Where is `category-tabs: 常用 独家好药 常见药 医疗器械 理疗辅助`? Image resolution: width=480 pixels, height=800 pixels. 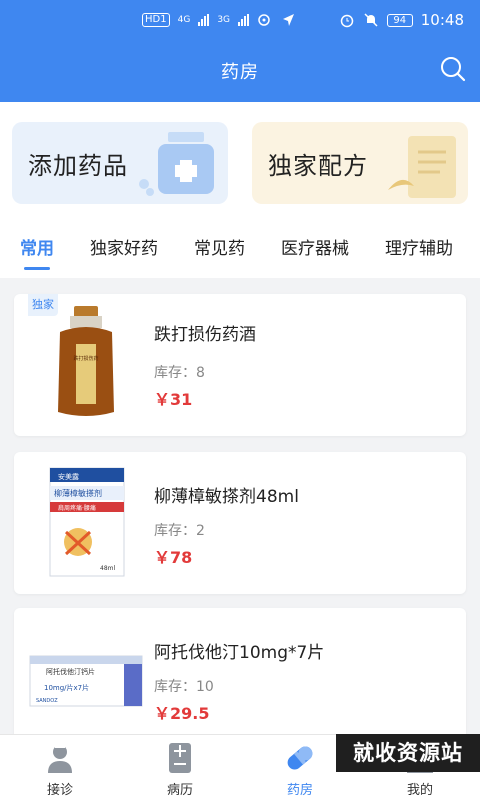 category-tabs: 常用 独家好药 常见药 医疗器械 理疗辅助 is located at coordinates (240, 247).